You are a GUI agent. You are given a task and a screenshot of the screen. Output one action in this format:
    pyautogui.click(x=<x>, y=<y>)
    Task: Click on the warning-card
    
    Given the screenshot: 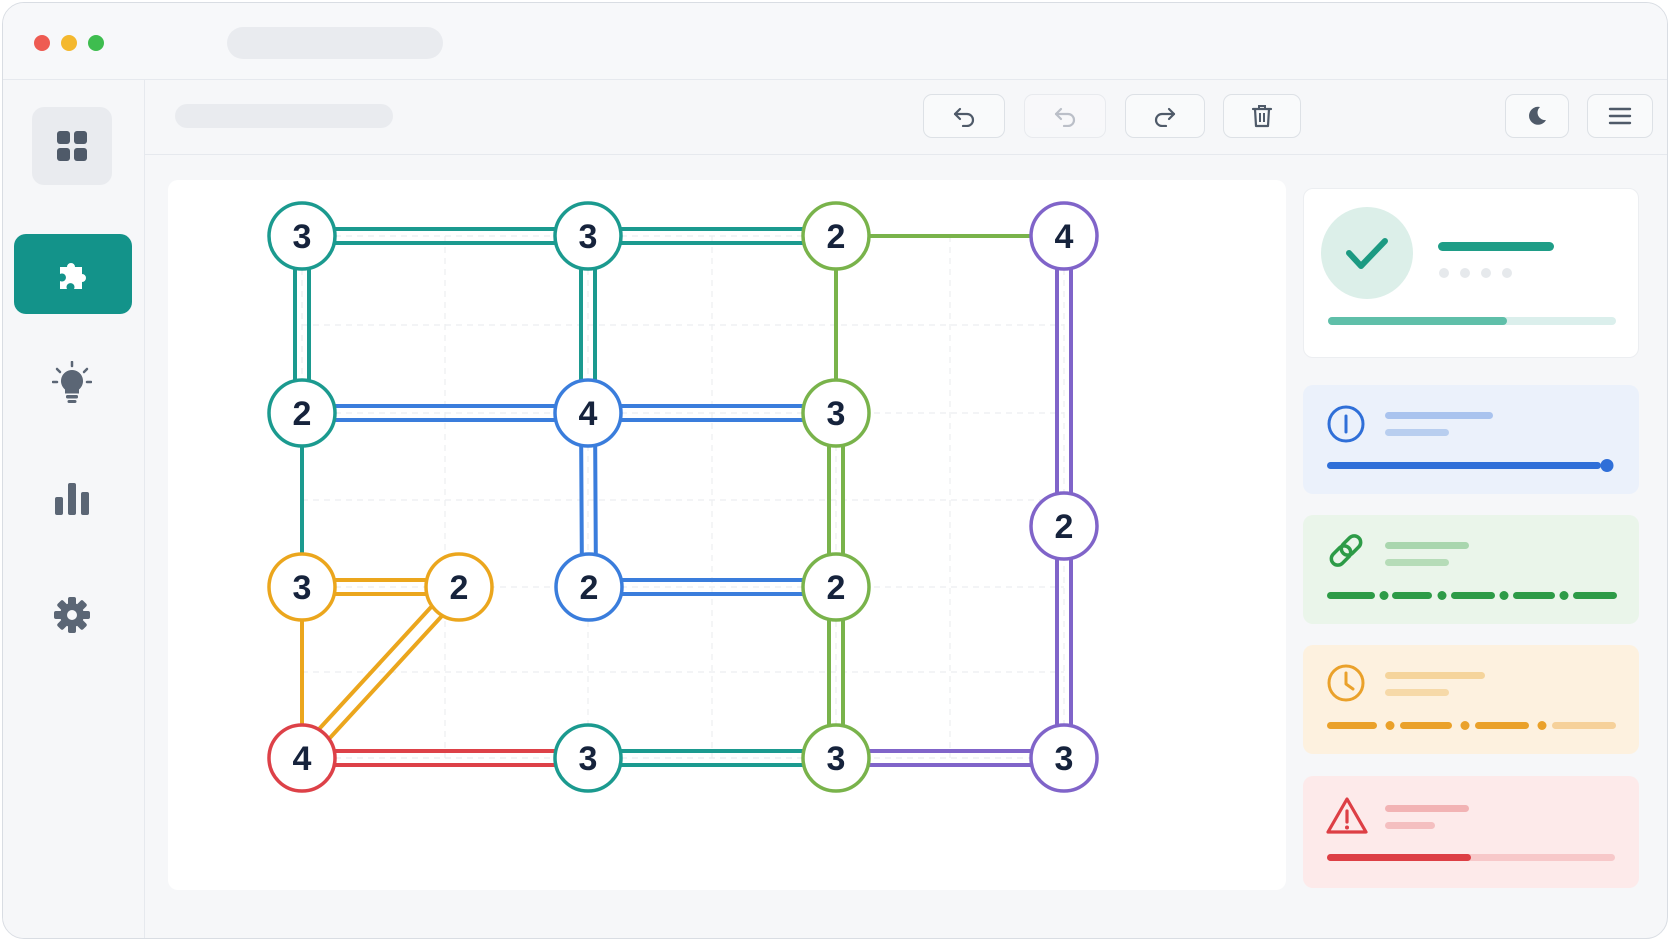 What is the action you would take?
    pyautogui.click(x=1471, y=832)
    